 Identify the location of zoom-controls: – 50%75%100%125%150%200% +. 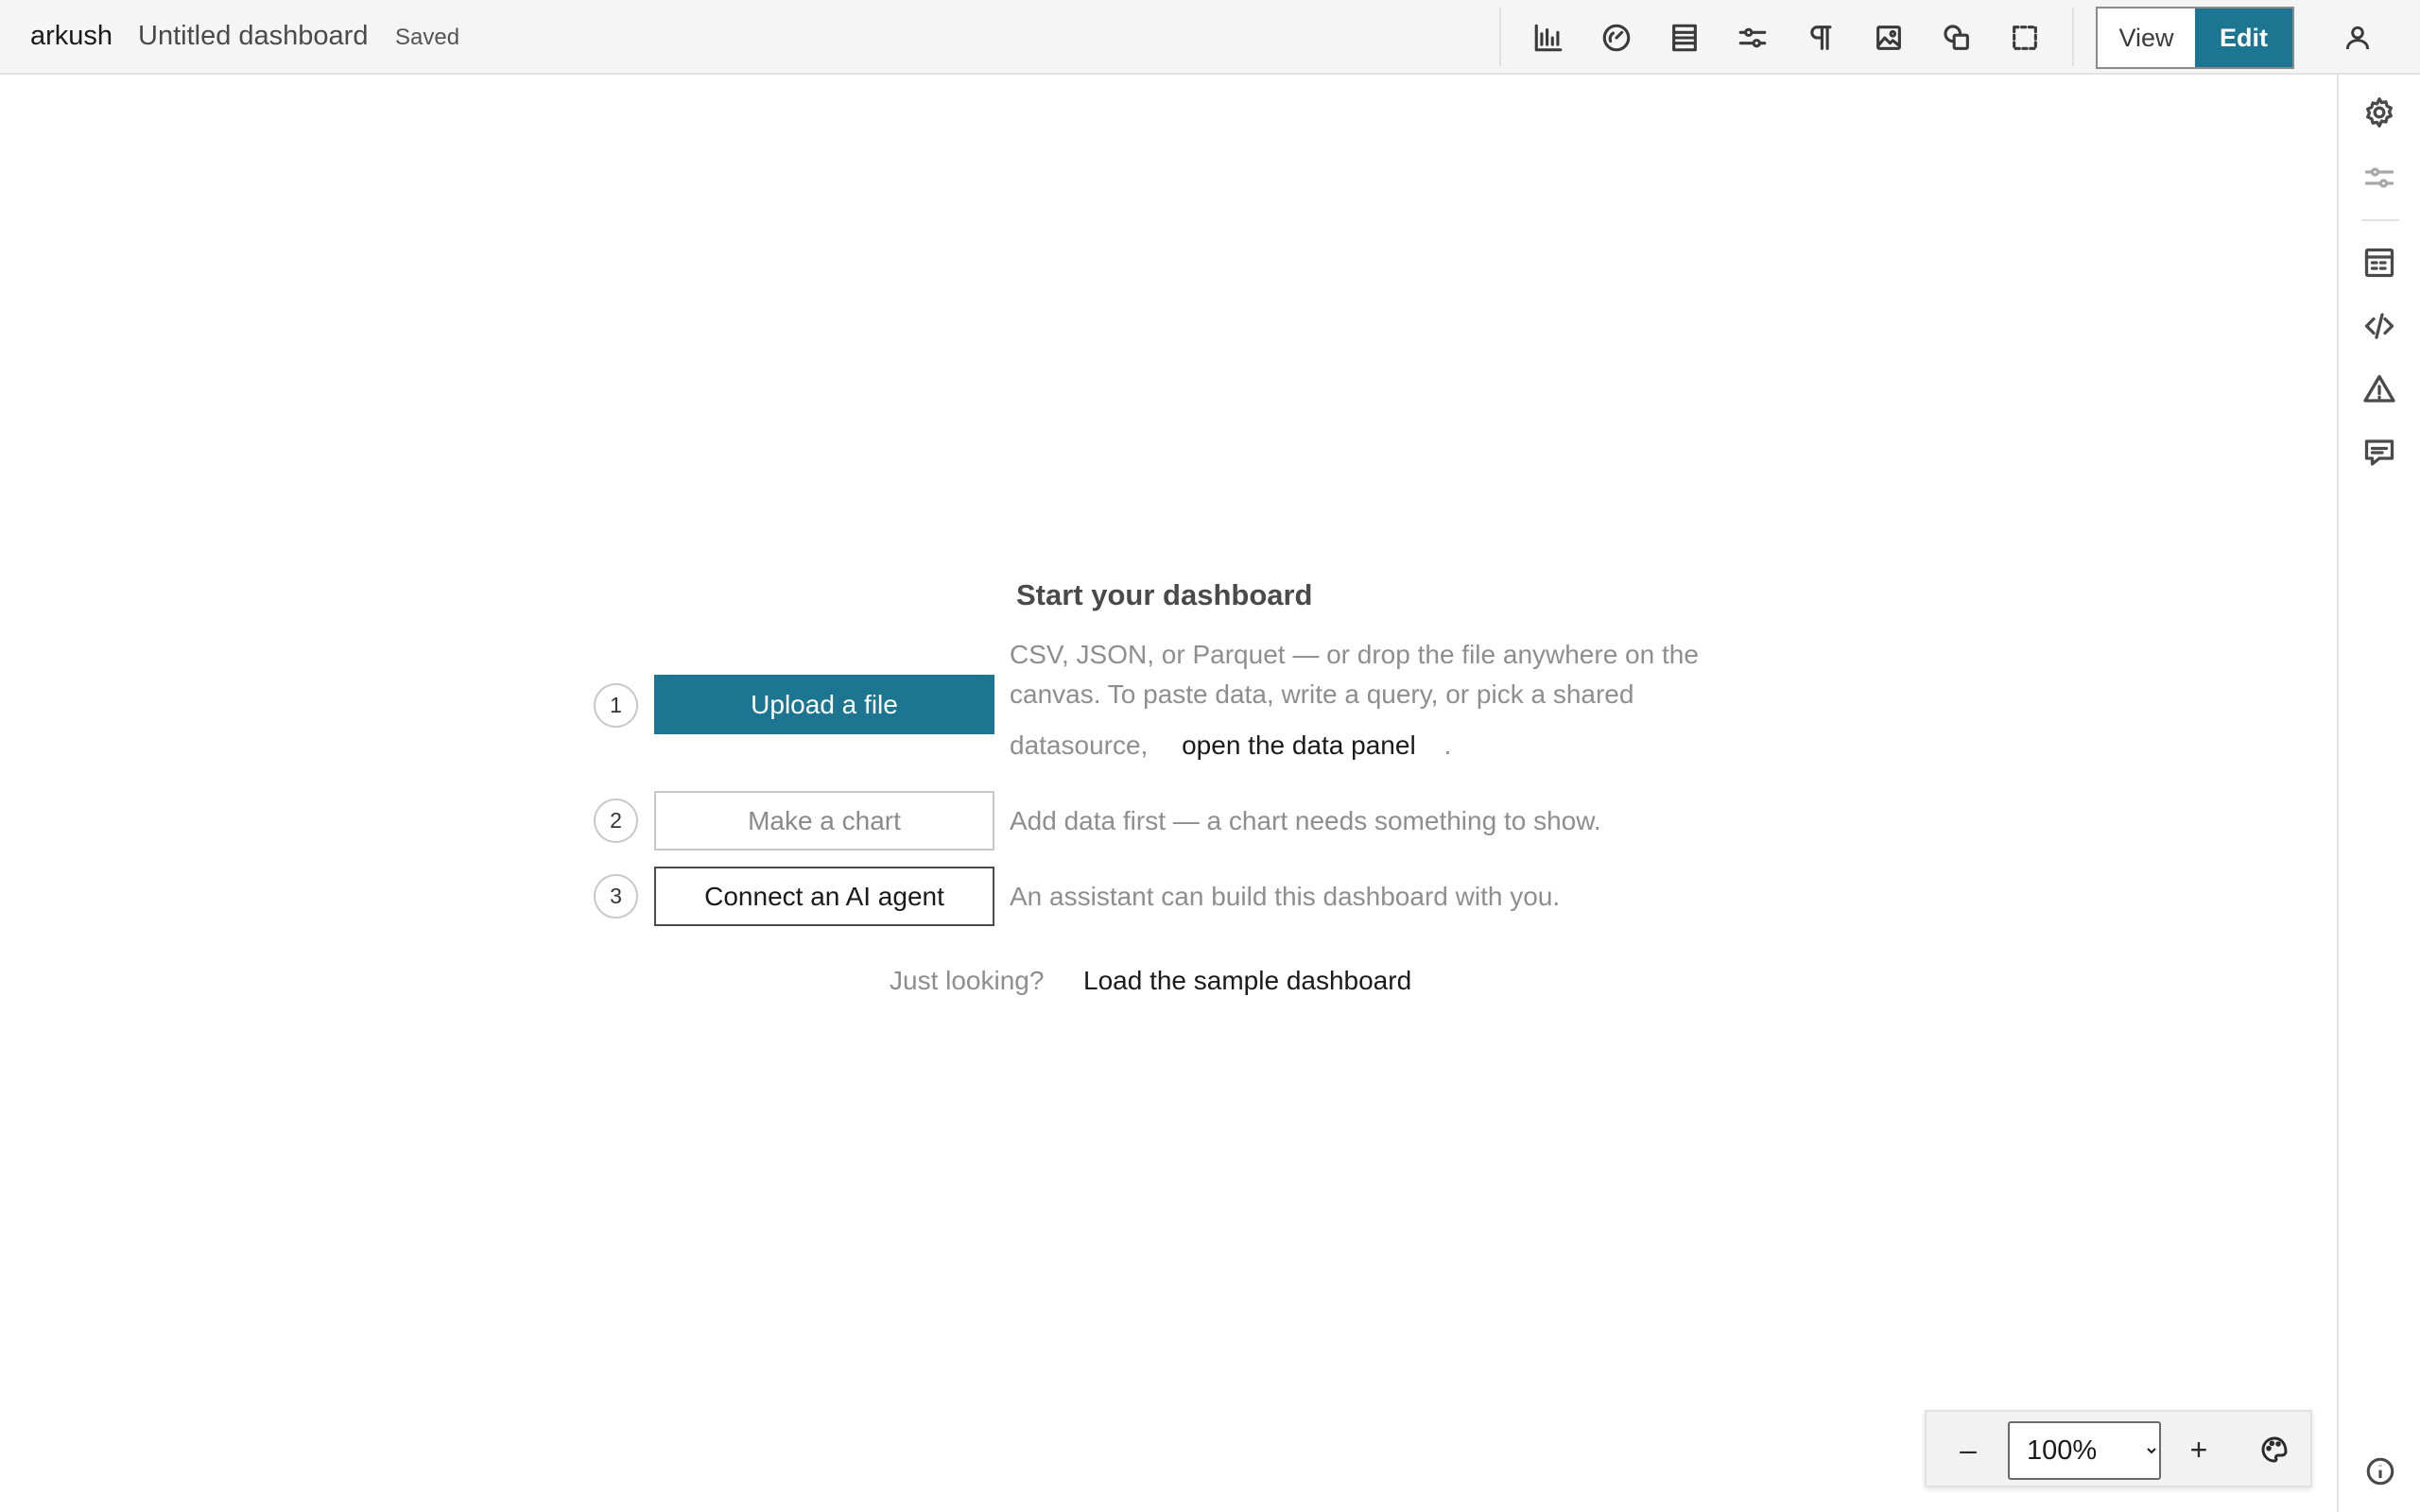
(2118, 1448).